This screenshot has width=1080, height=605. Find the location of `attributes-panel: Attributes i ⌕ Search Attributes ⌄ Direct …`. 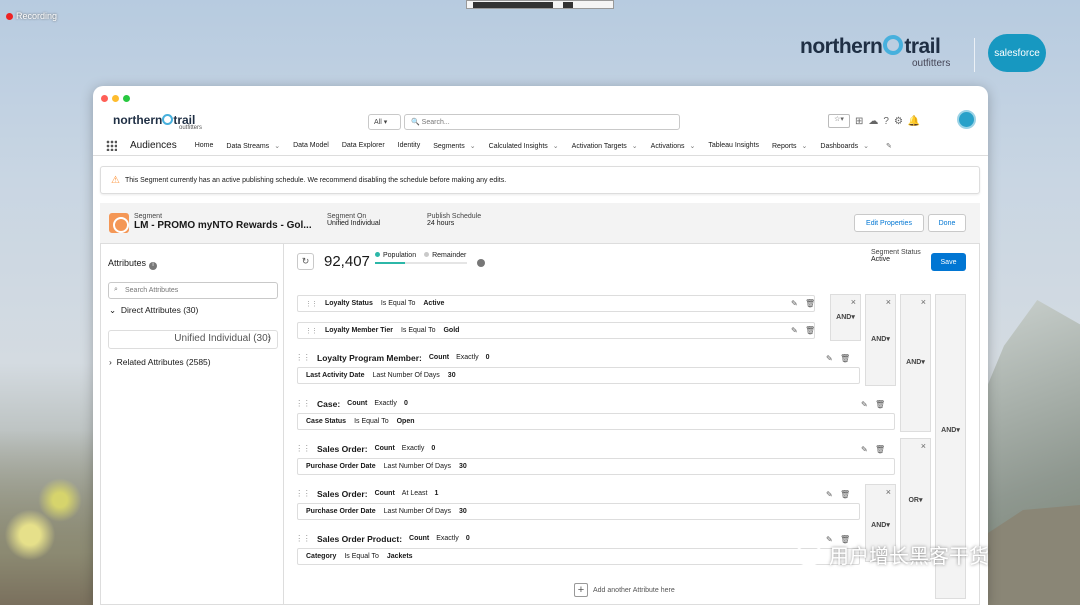

attributes-panel: Attributes i ⌕ Search Attributes ⌄ Direct … is located at coordinates (192, 424).